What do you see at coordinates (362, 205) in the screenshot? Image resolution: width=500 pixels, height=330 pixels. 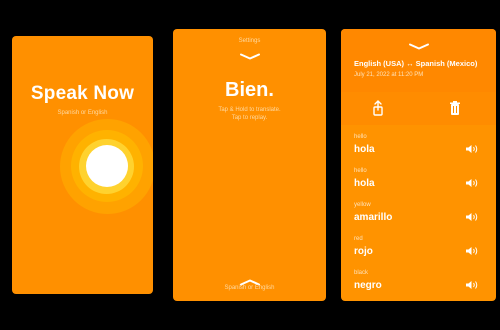 I see `entry-source: yellow` at bounding box center [362, 205].